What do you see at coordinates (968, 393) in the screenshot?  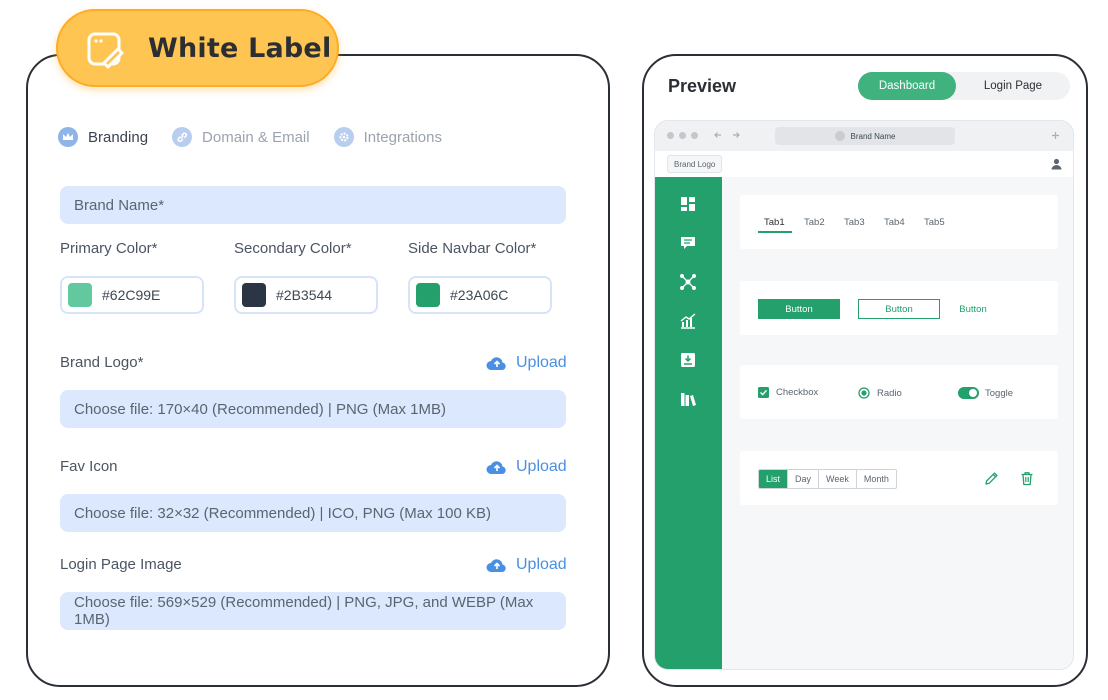 I see `toggle-on-icon` at bounding box center [968, 393].